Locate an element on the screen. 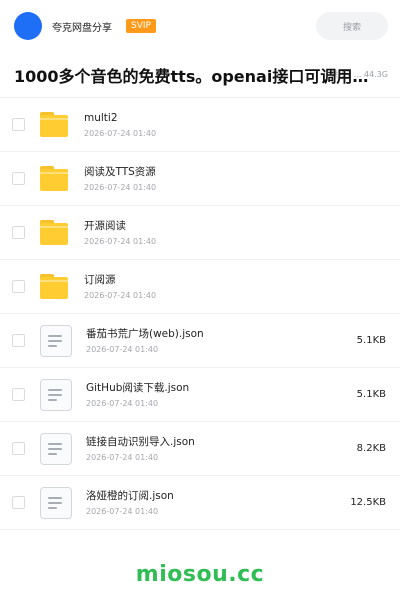  list-item: 订阅源 2026-07-24 01:40 is located at coordinates (200, 287).